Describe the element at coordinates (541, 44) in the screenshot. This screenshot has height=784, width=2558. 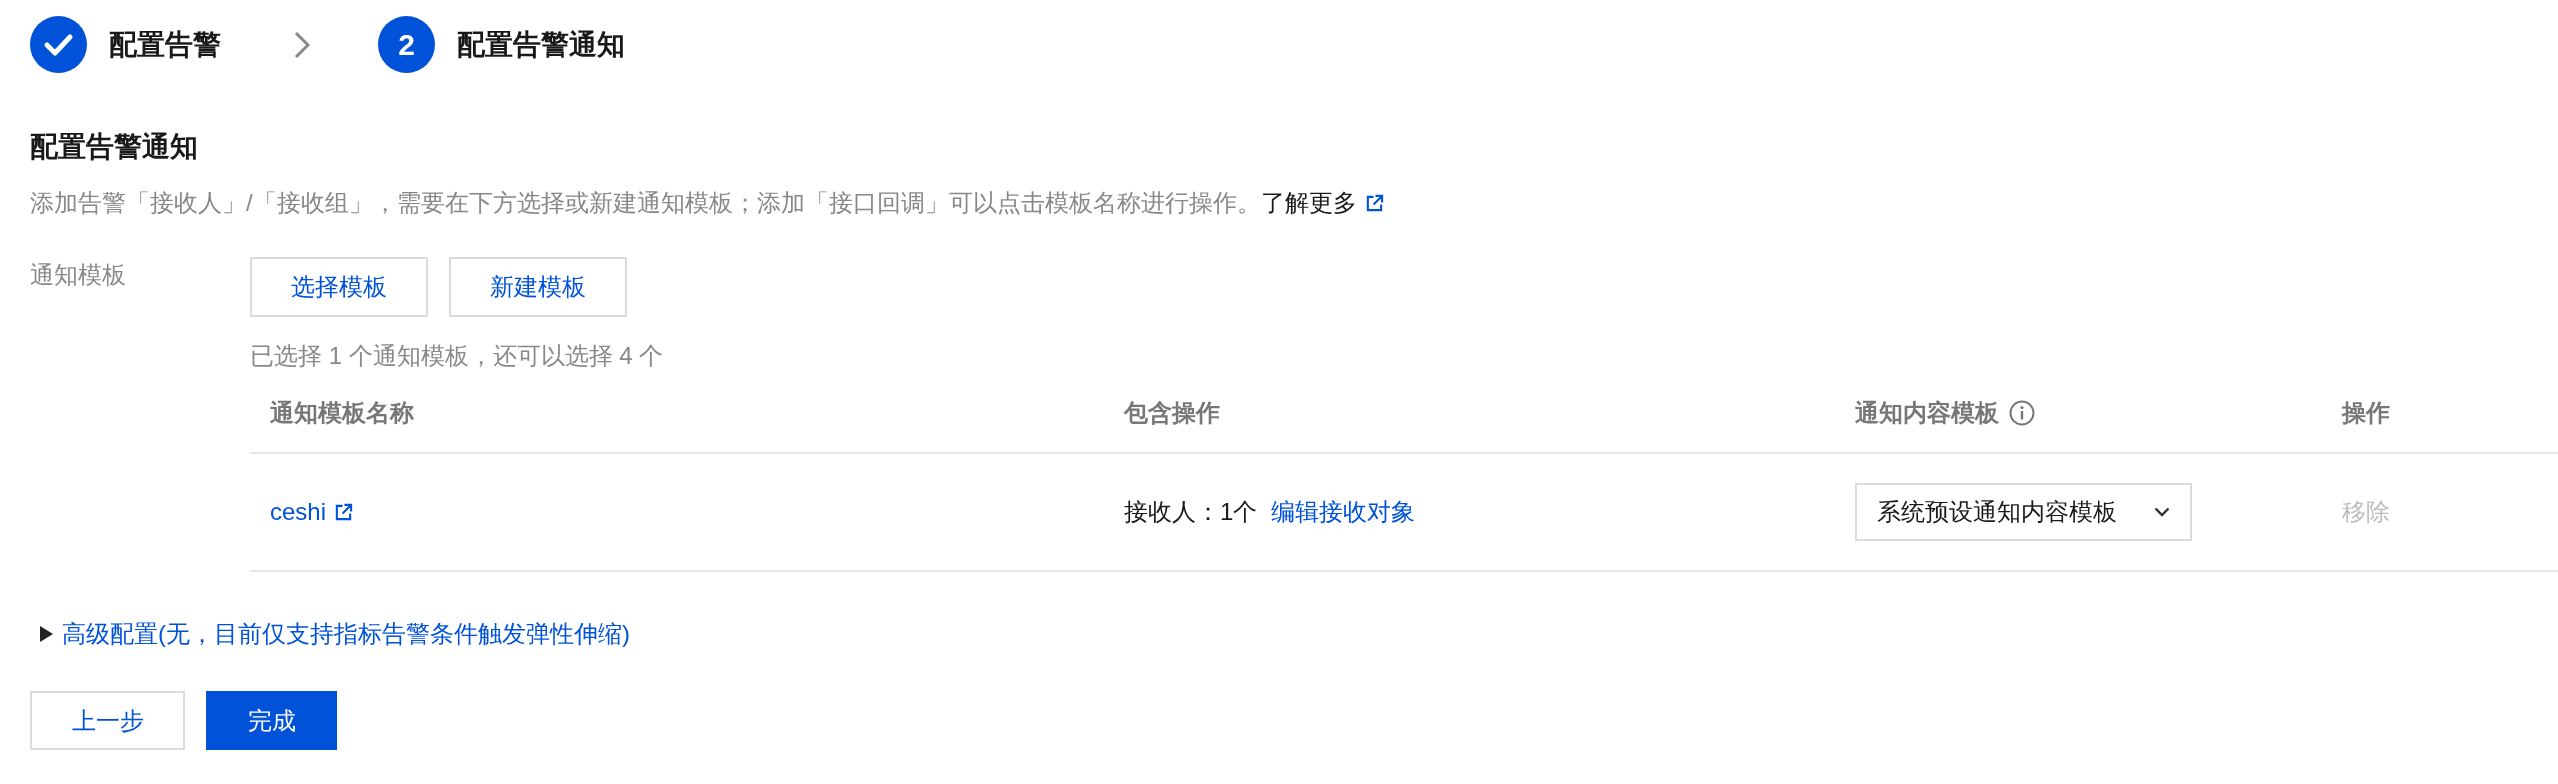
I see `step-label: 配置告警通知` at that location.